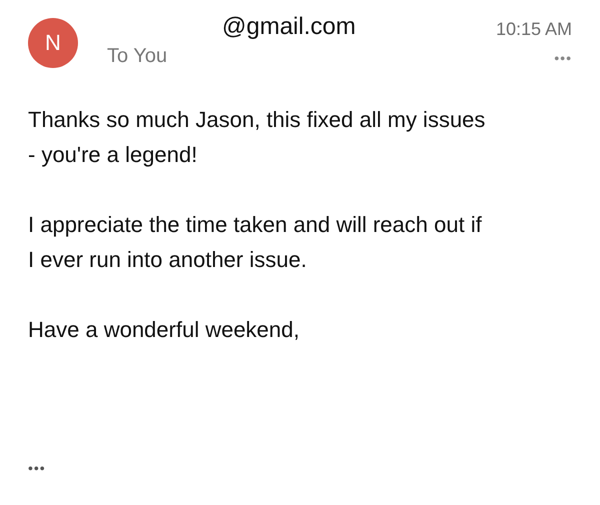 The height and width of the screenshot is (505, 600). Describe the element at coordinates (255, 242) in the screenshot. I see `message-paragraph: I appreciate the time taken and will reach out if I ever run into another issue.` at that location.